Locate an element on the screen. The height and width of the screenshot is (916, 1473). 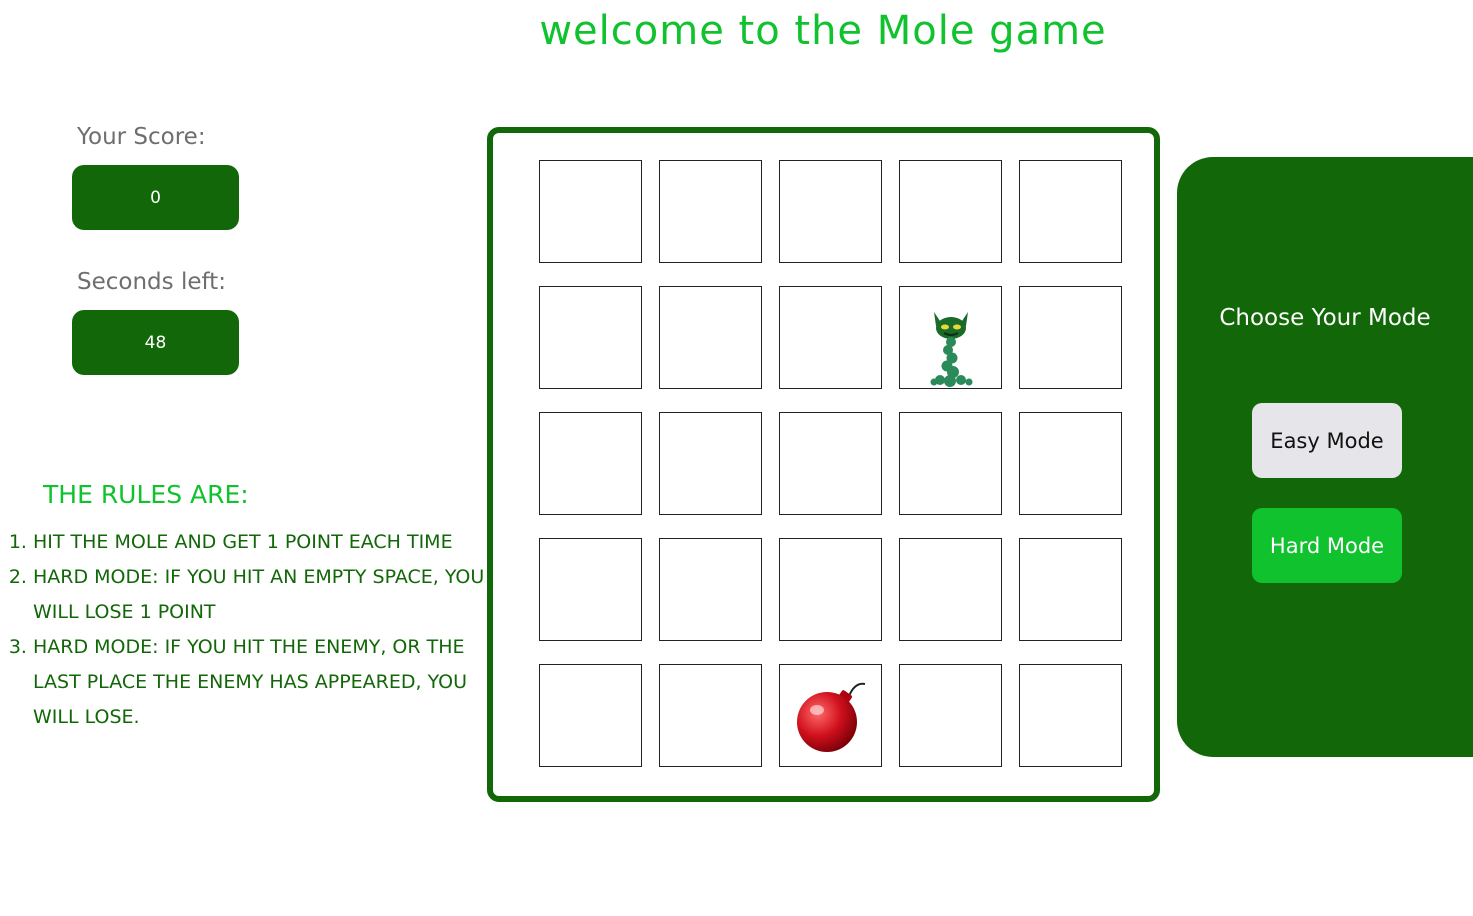
page-title: welcome to the Mole game is located at coordinates (823, 31).